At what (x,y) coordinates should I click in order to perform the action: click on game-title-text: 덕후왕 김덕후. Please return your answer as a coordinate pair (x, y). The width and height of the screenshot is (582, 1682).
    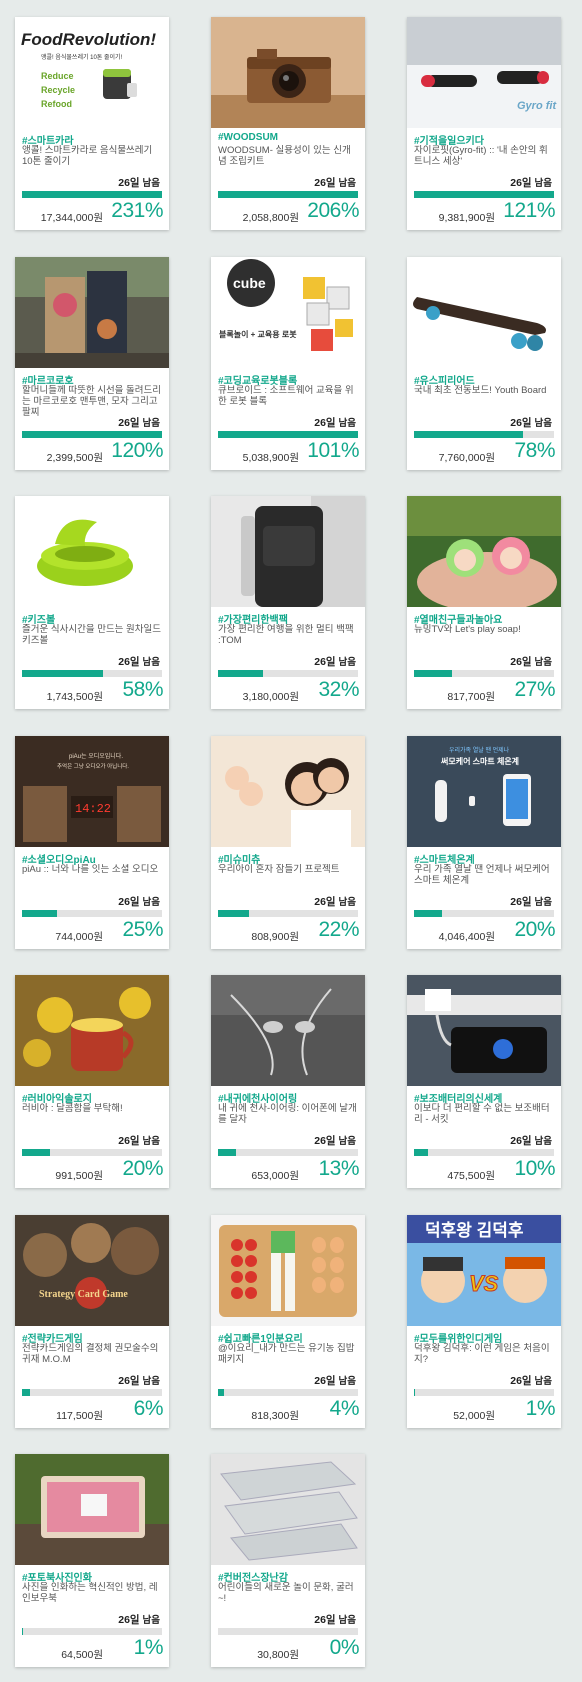
    Looking at the image, I should click on (474, 1230).